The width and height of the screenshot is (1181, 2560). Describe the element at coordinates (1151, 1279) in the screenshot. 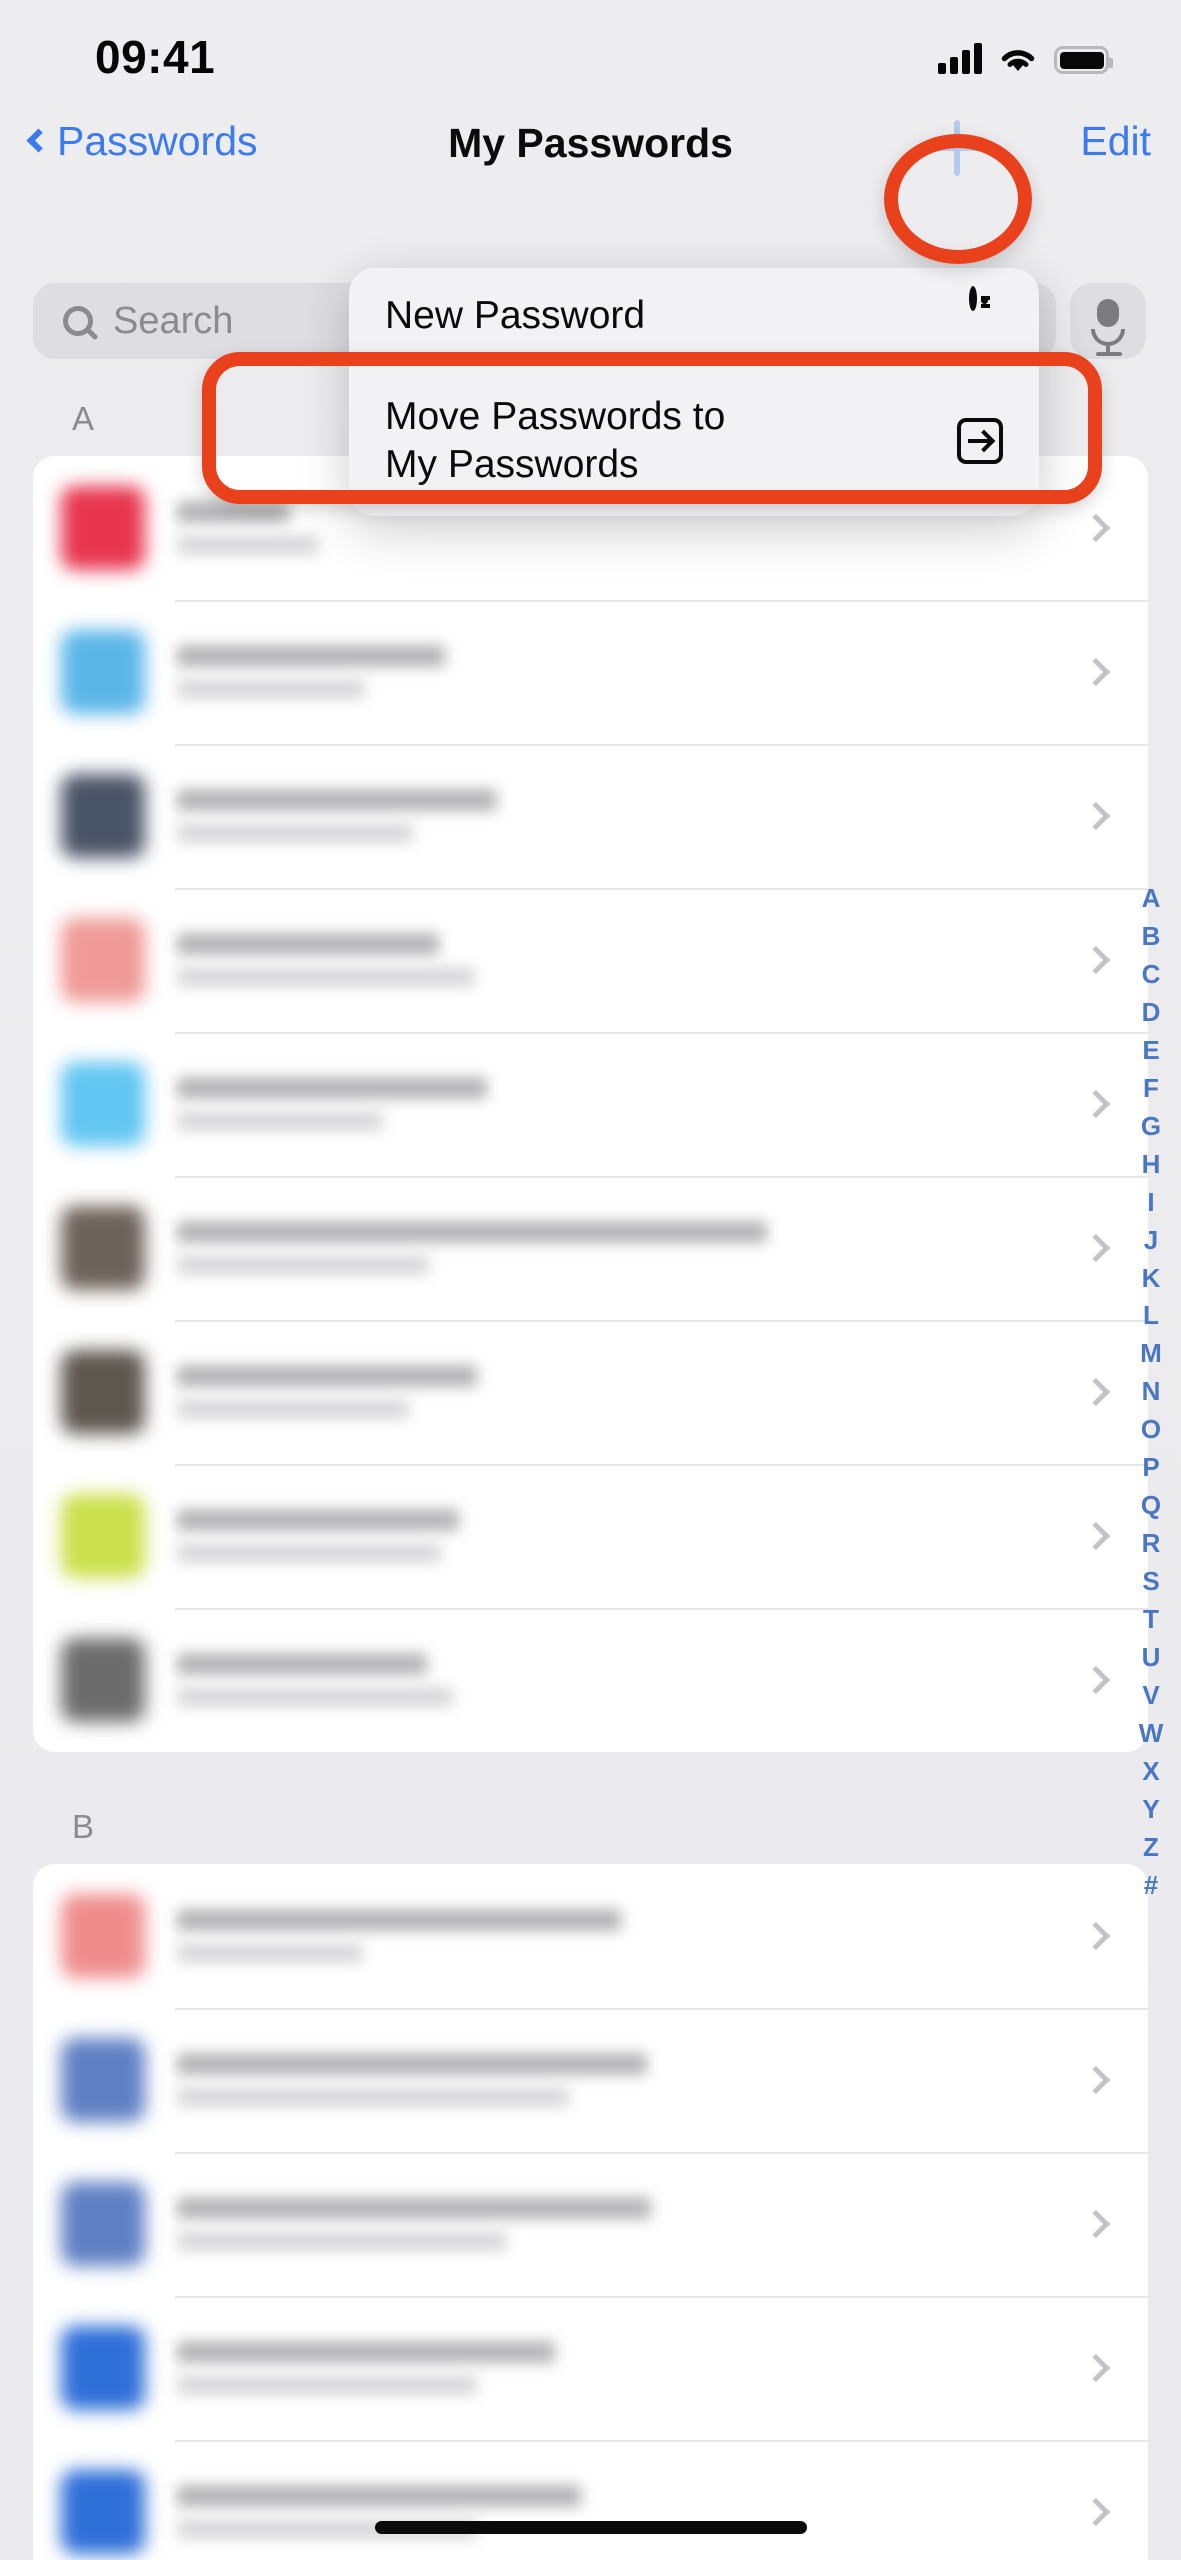

I see `alphabet-index-letter: K` at that location.